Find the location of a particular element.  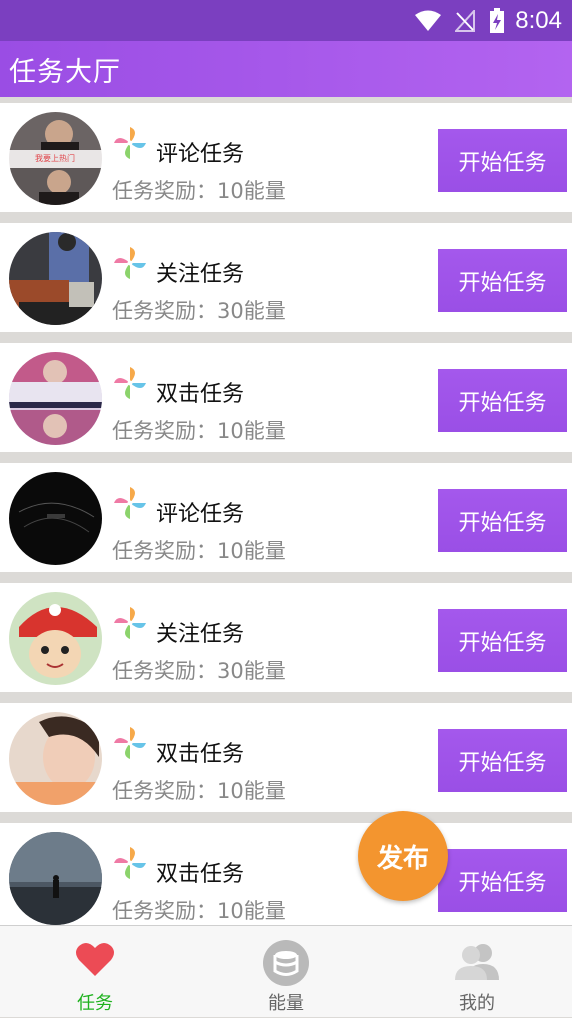

avatar: 我要上热门 is located at coordinates (55, 158).